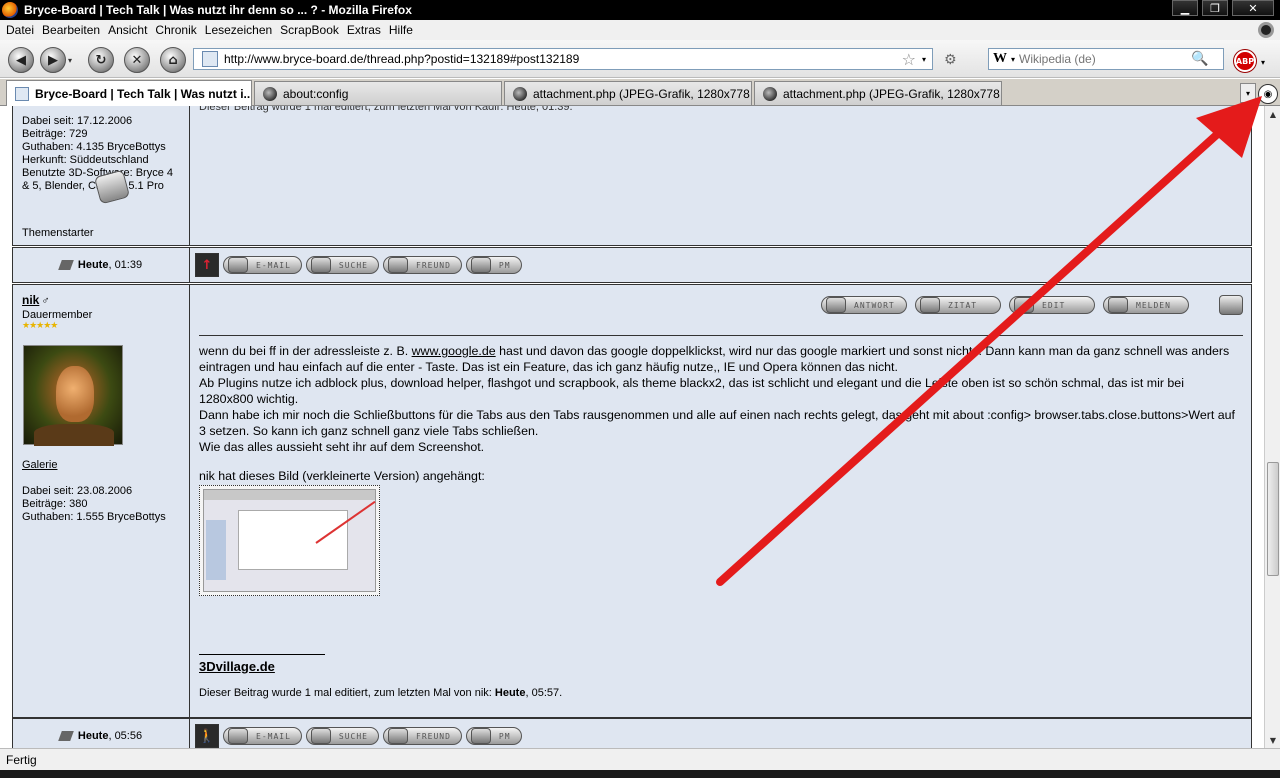 This screenshot has width=1280, height=778. What do you see at coordinates (210, 59) in the screenshot?
I see `site-identity-icon` at bounding box center [210, 59].